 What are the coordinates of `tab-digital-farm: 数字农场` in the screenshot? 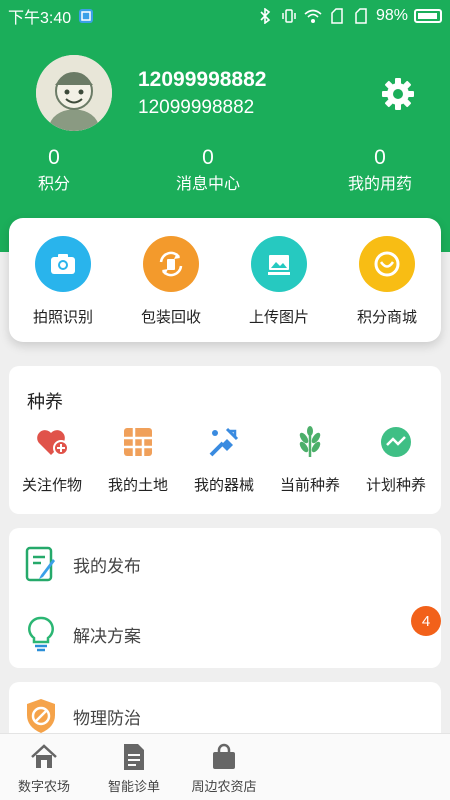 It's located at (44, 768).